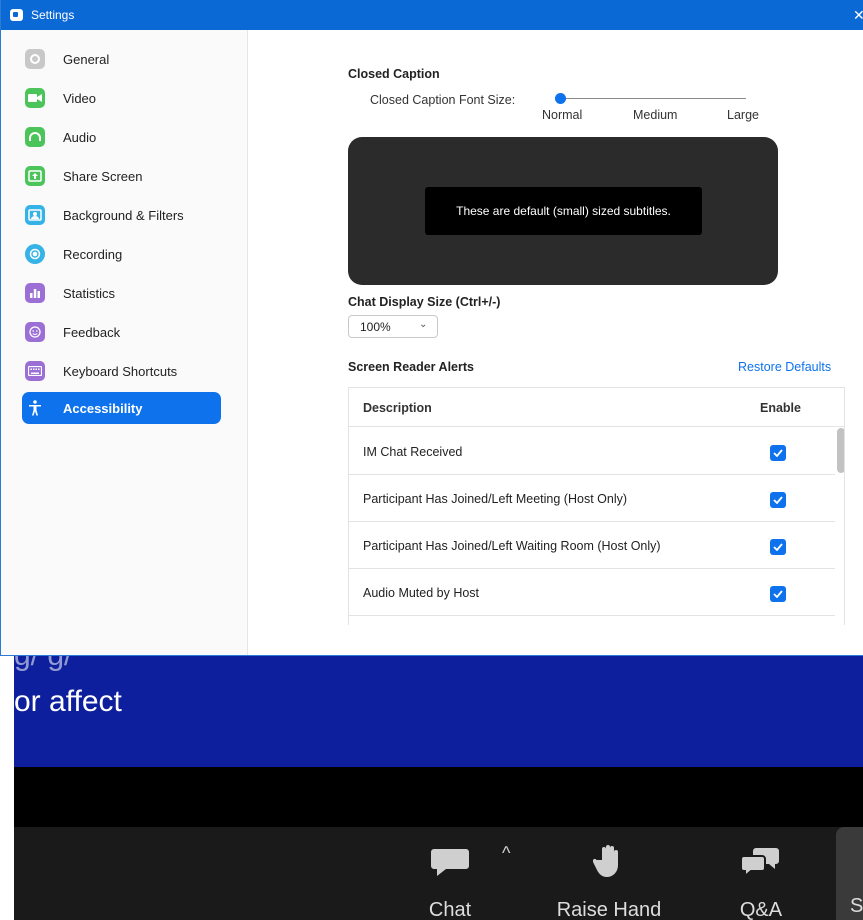 Image resolution: width=863 pixels, height=920 pixels. What do you see at coordinates (421, 593) in the screenshot?
I see `row-description: Audio Muted by Host` at bounding box center [421, 593].